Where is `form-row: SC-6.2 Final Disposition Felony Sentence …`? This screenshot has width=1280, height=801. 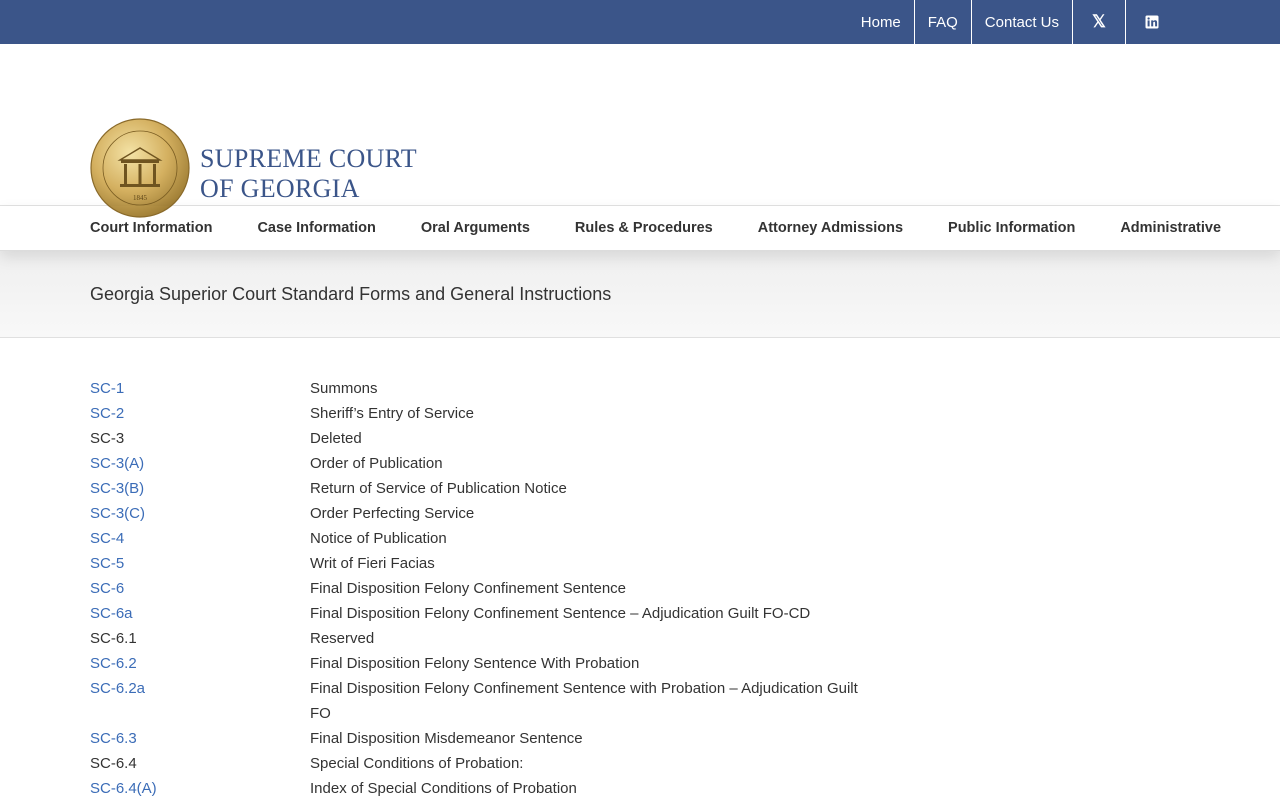 form-row: SC-6.2 Final Disposition Felony Sentence … is located at coordinates (480, 663).